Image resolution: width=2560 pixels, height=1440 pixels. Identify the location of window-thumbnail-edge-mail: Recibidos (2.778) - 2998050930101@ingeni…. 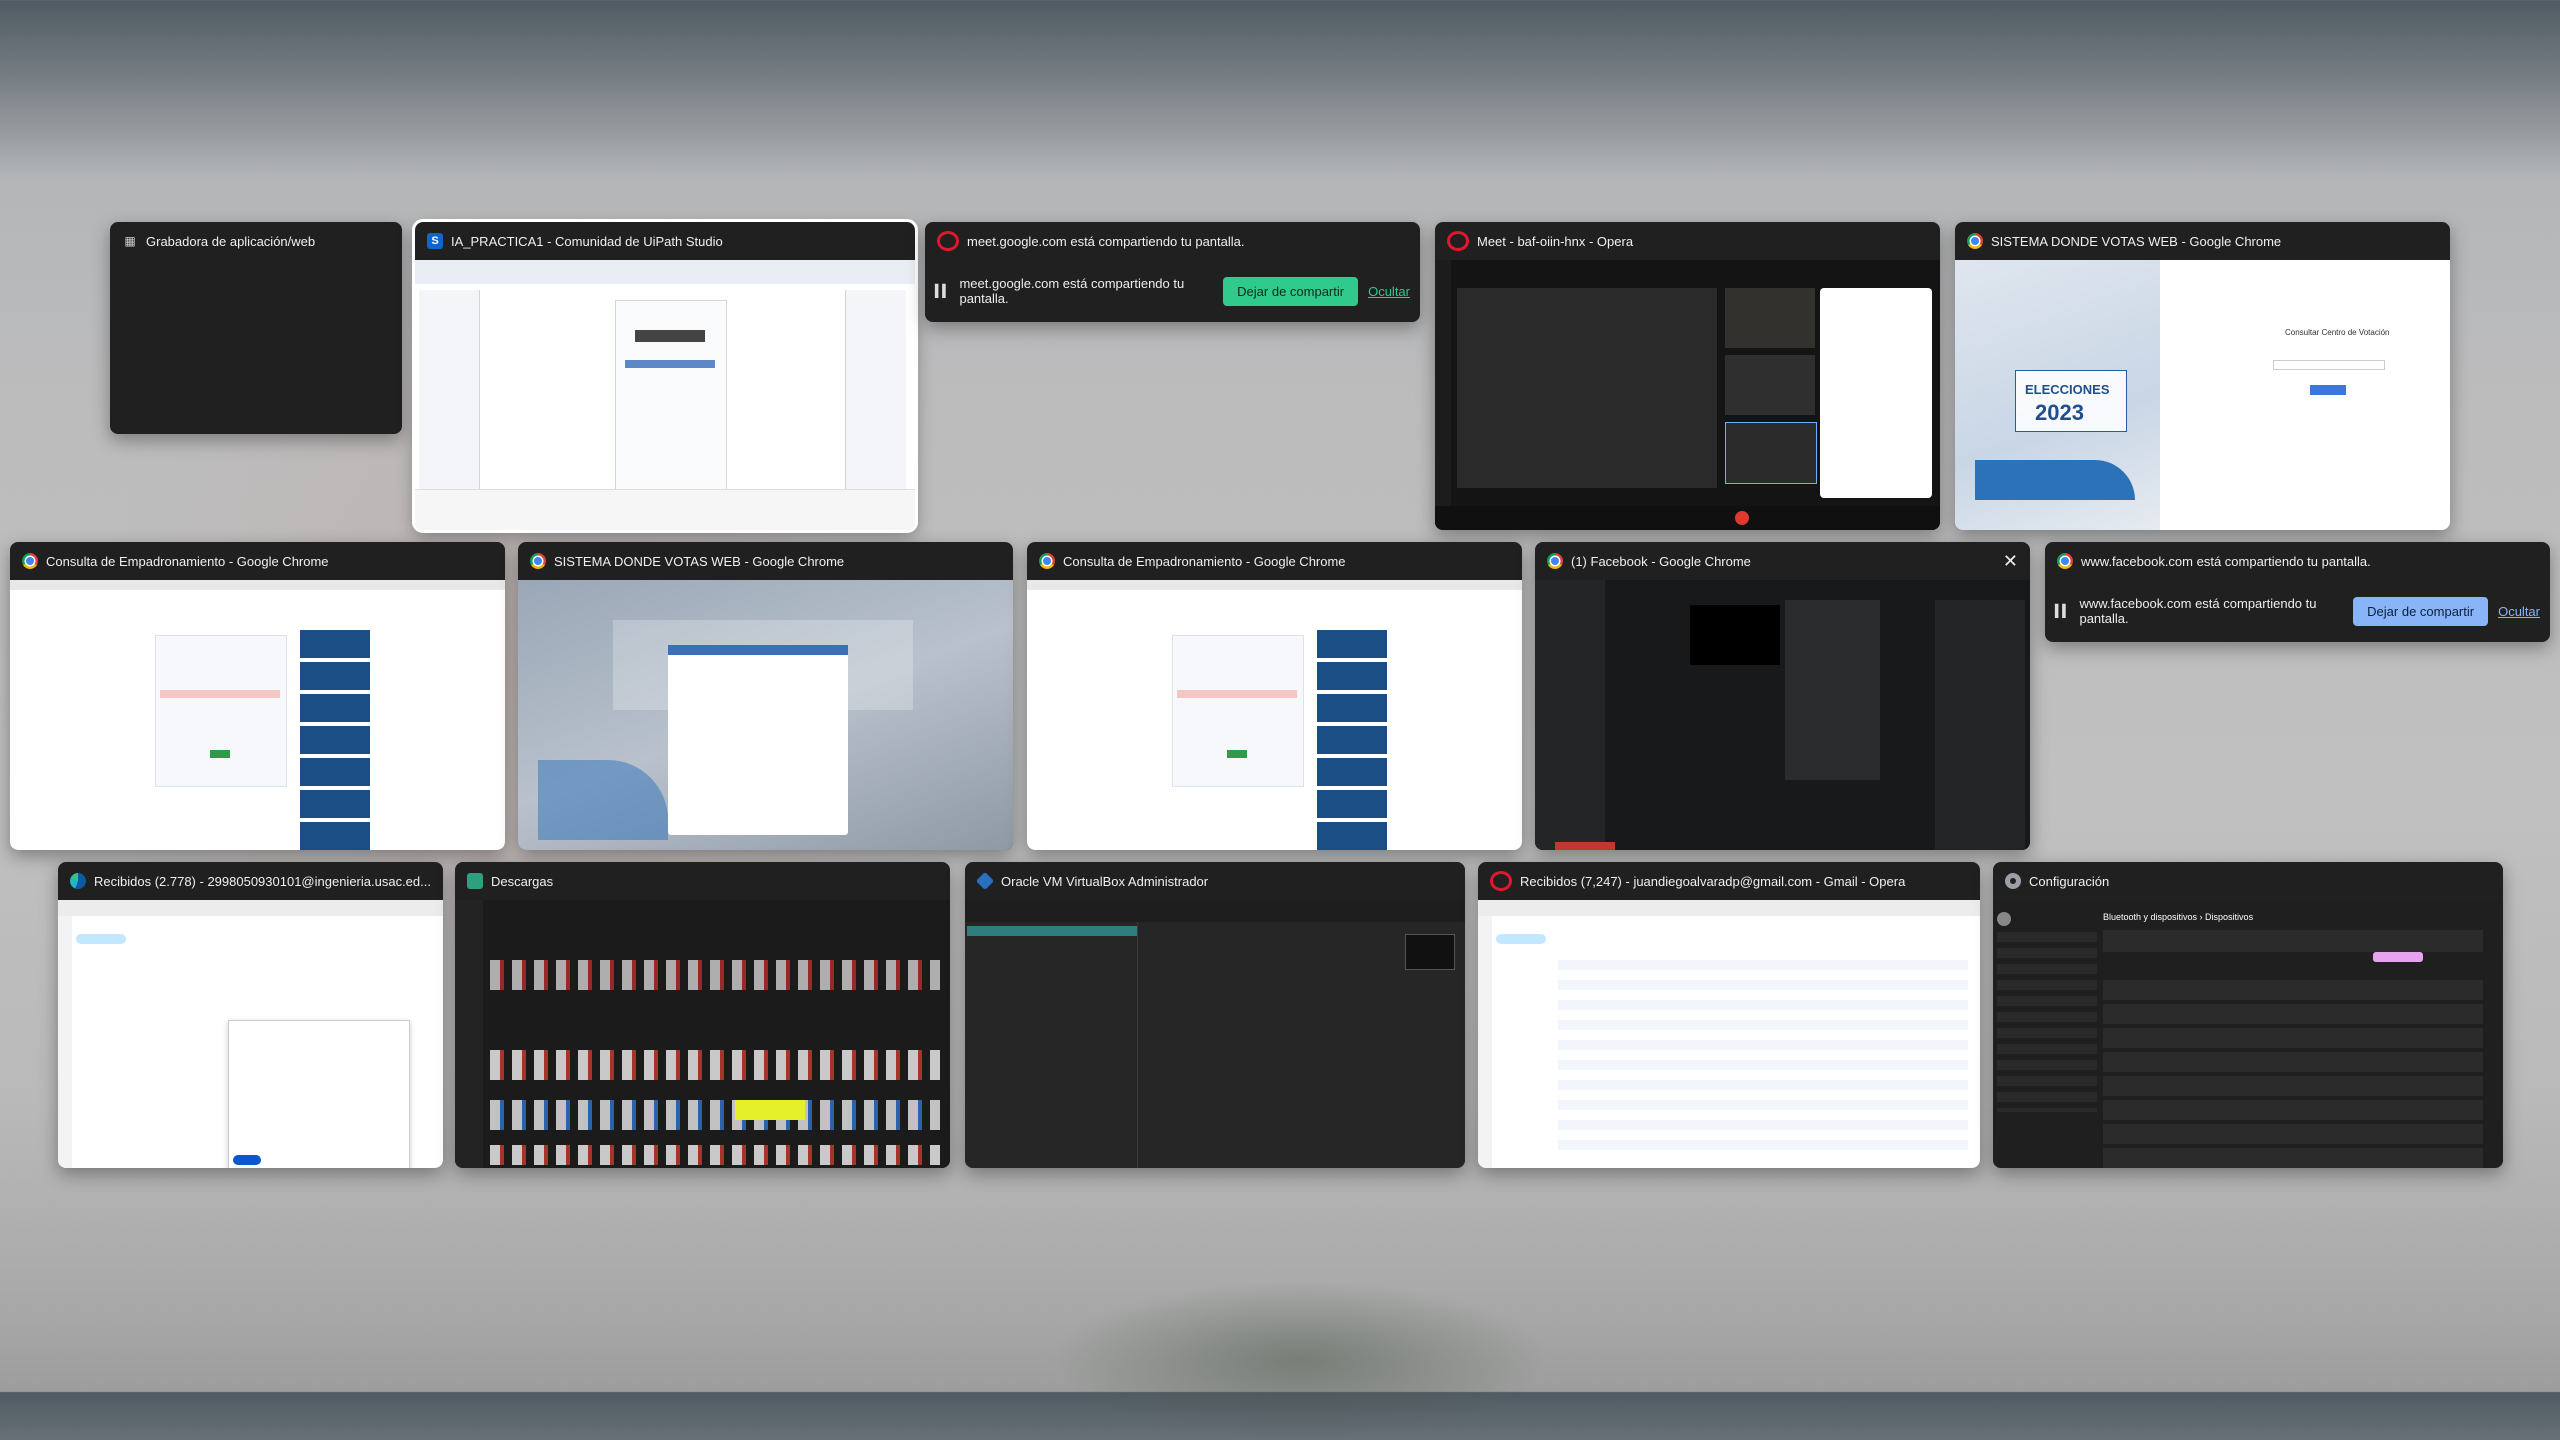
(250, 1015).